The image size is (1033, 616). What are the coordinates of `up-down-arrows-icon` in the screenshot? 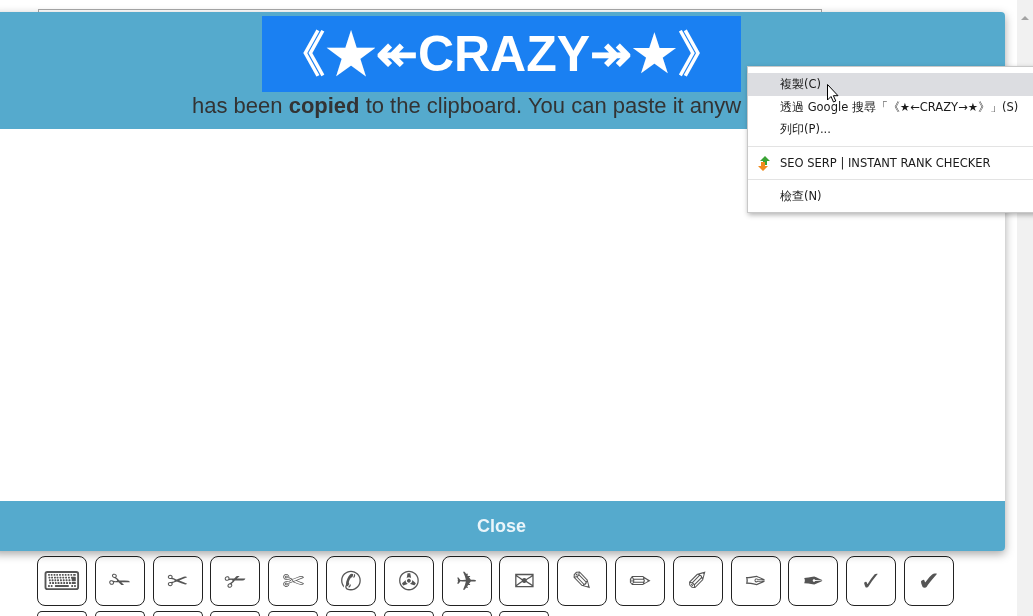 It's located at (764, 163).